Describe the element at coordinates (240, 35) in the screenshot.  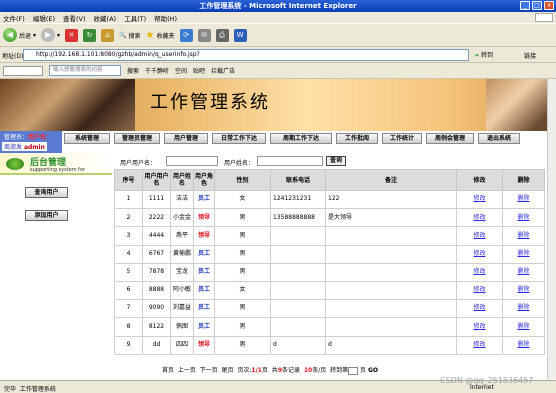
I see `edit-icon: W` at that location.